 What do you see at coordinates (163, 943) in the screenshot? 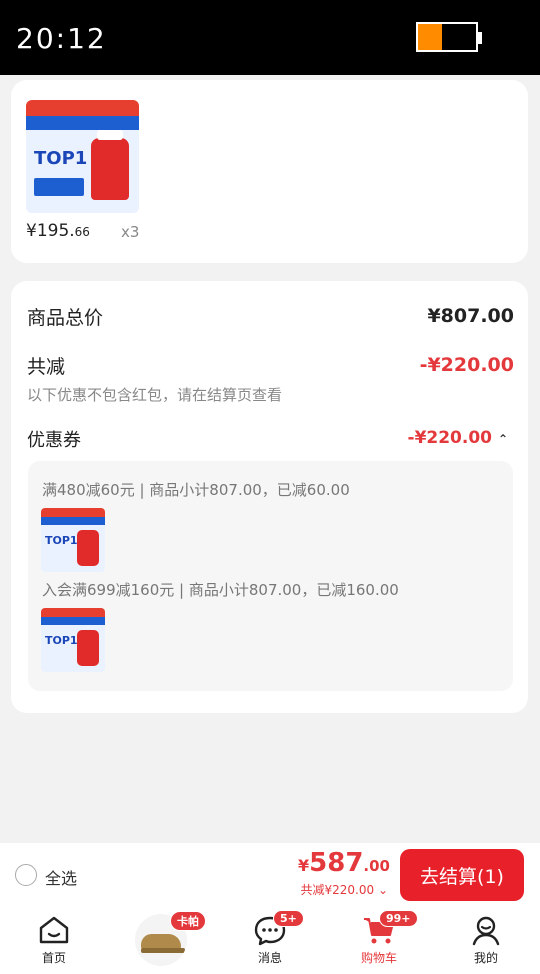
I see `shoe-icon` at bounding box center [163, 943].